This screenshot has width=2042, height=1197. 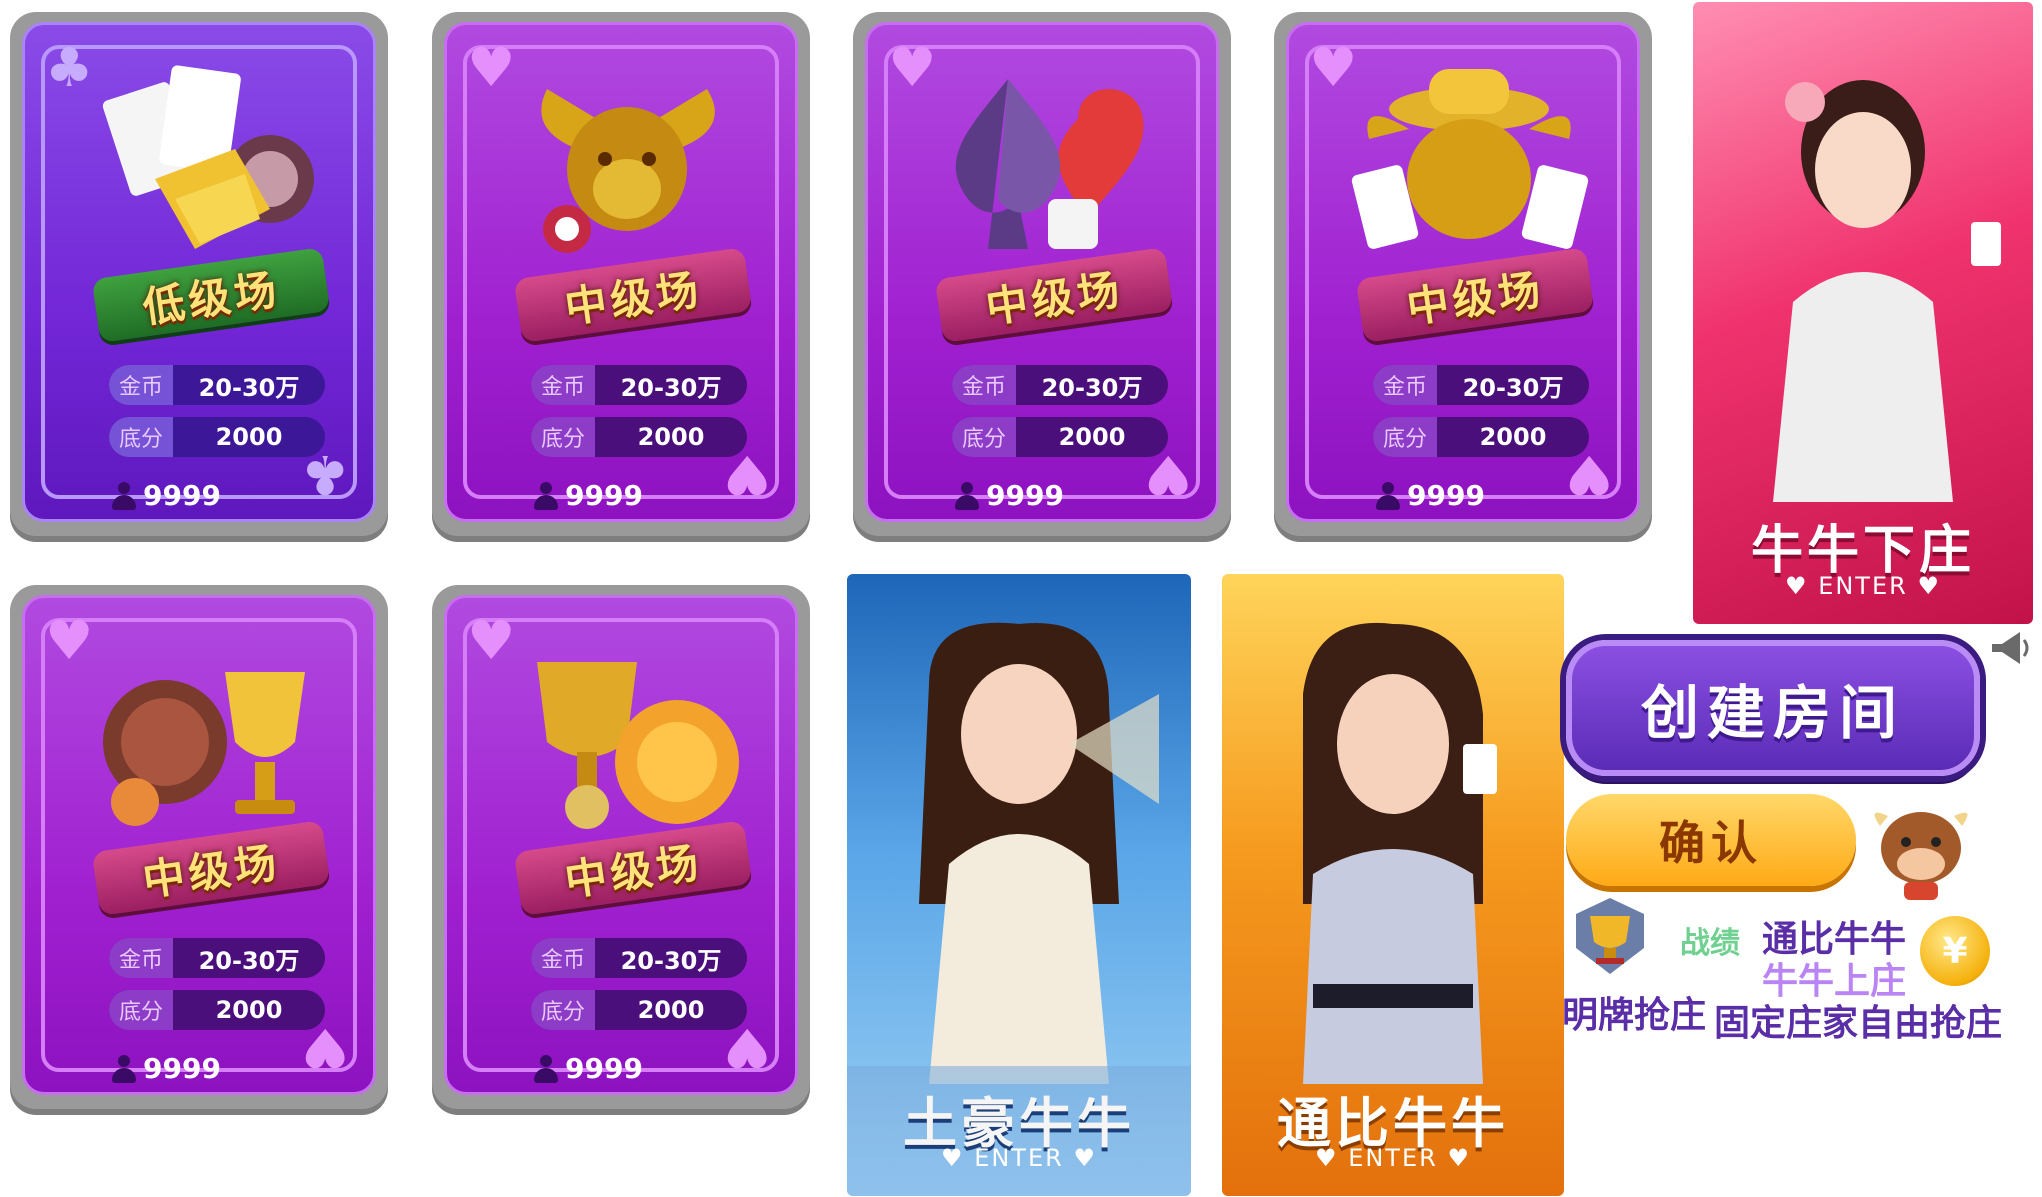 What do you see at coordinates (1634, 1015) in the screenshot?
I see `open-grab-label: 明牌抢庄` at bounding box center [1634, 1015].